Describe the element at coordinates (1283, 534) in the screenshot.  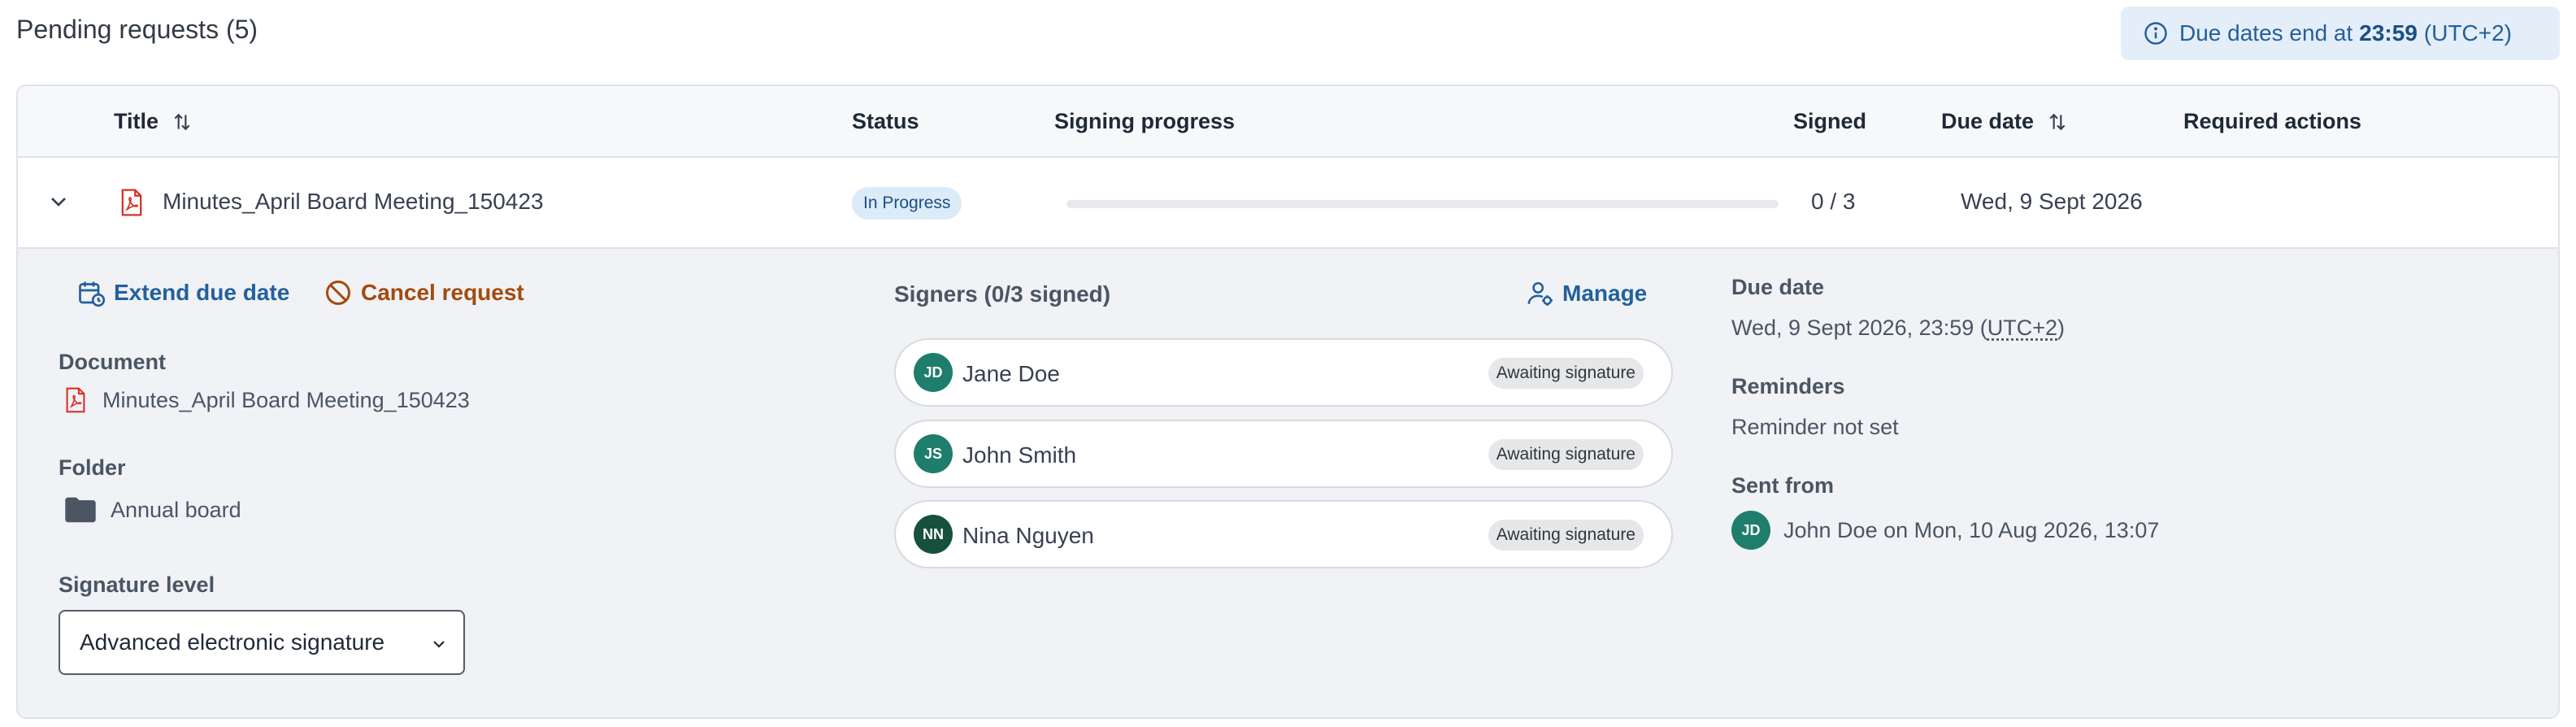
I see `signer-item: NN Nina Nguyen Awaiting signature` at that location.